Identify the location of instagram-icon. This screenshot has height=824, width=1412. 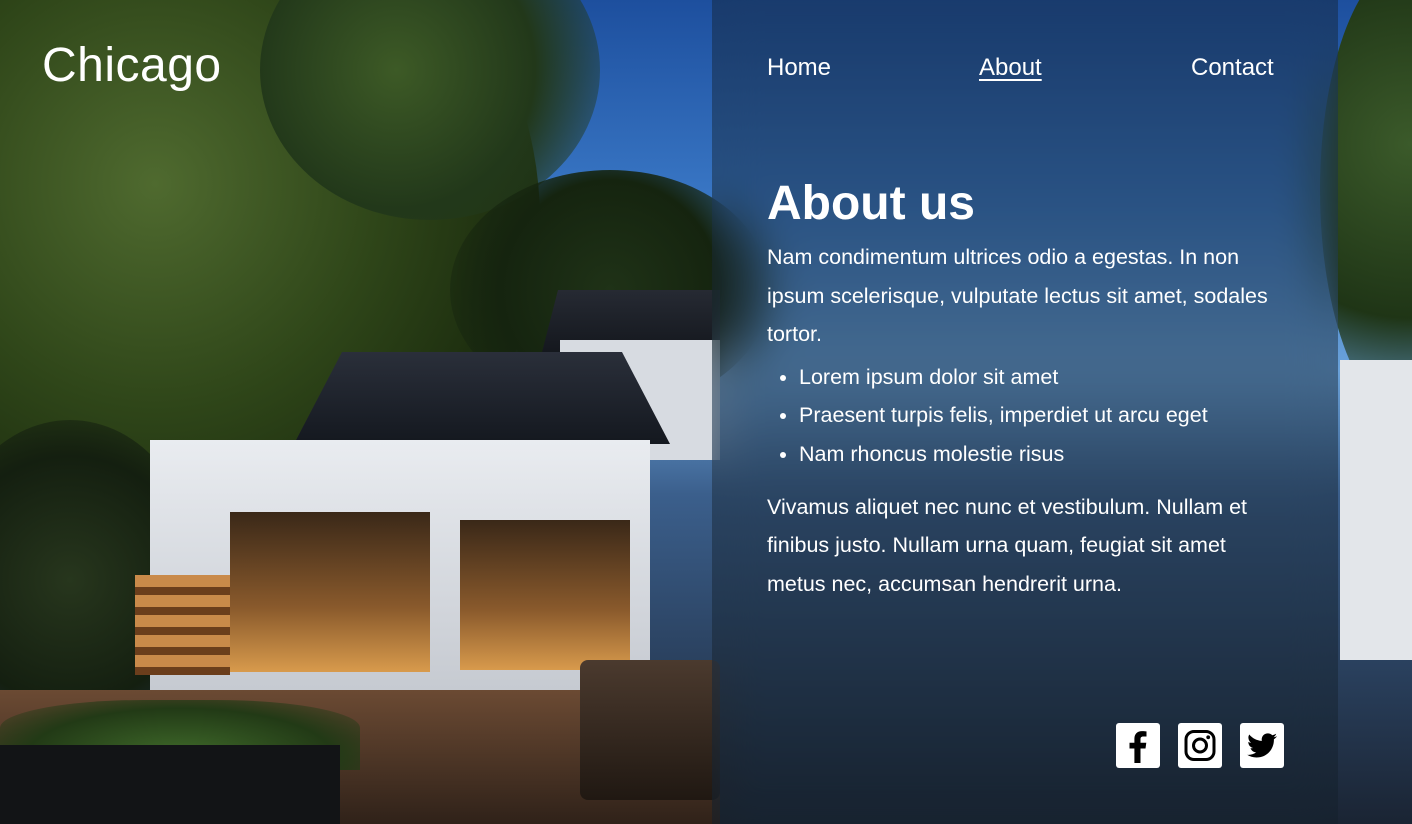
(1200, 745).